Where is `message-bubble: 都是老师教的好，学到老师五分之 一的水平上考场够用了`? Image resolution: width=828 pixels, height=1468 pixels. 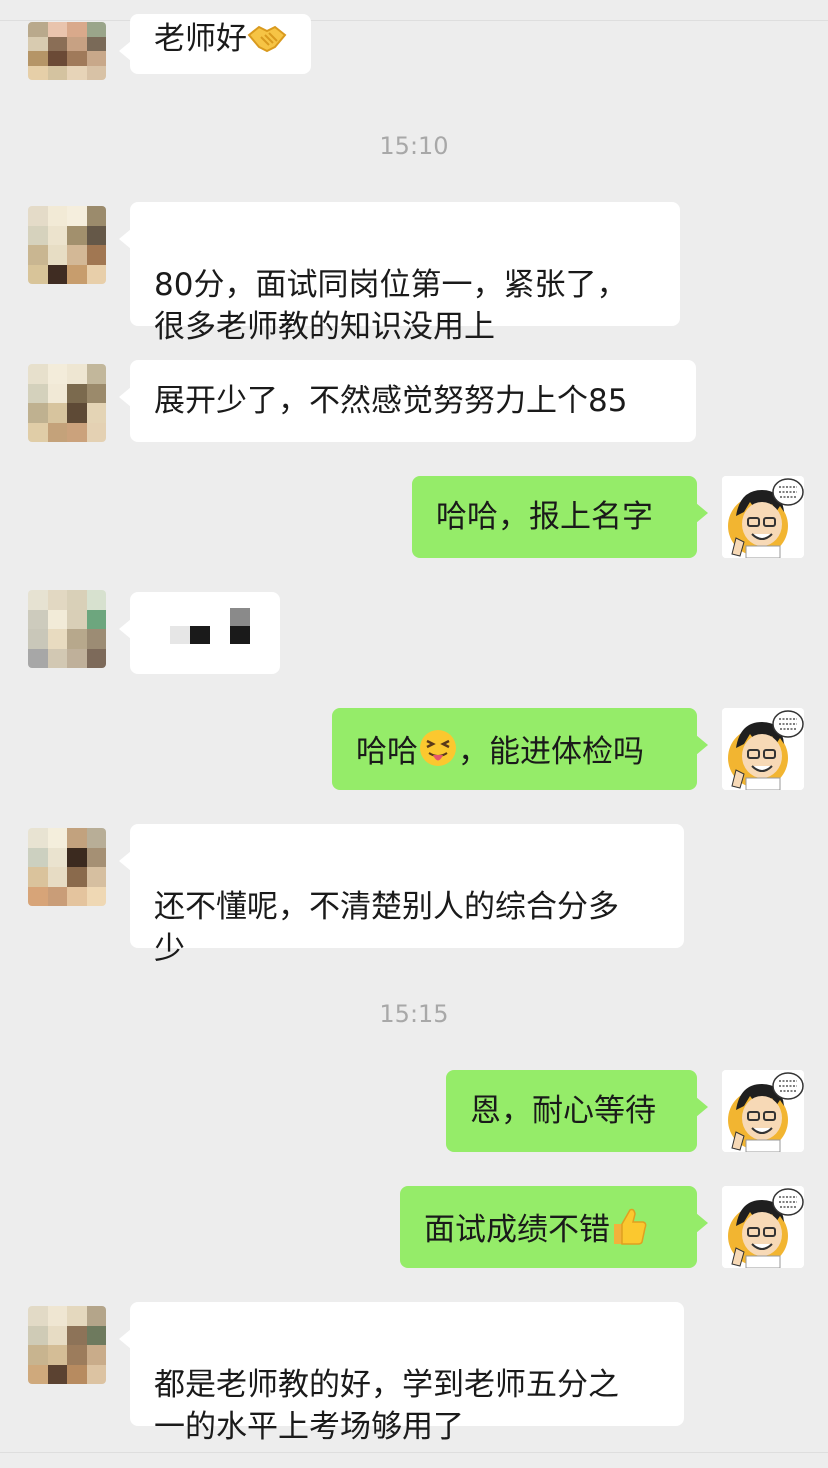
message-bubble: 都是老师教的好，学到老师五分之 一的水平上考场够用了 is located at coordinates (401, 1373).